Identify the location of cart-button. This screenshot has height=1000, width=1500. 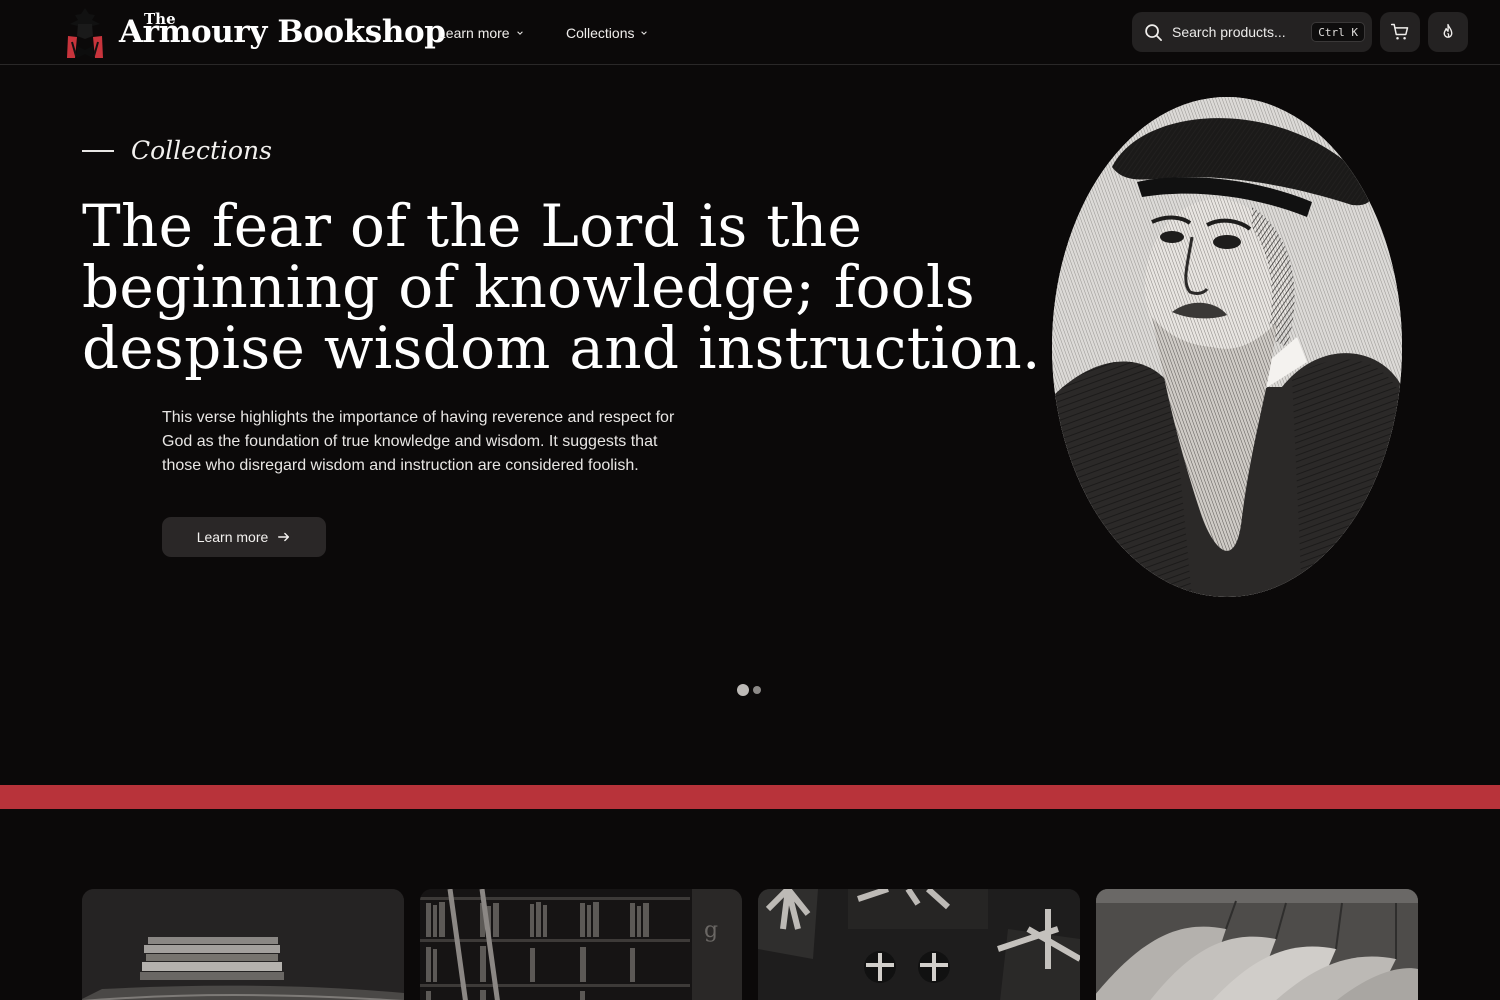
(1400, 32).